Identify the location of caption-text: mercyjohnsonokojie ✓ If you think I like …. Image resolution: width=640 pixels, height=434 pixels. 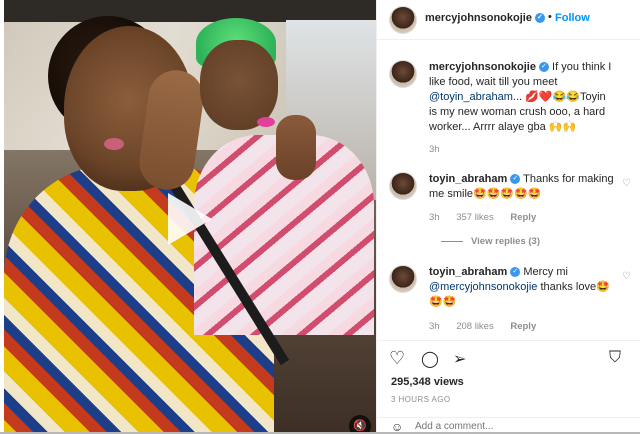
(522, 97).